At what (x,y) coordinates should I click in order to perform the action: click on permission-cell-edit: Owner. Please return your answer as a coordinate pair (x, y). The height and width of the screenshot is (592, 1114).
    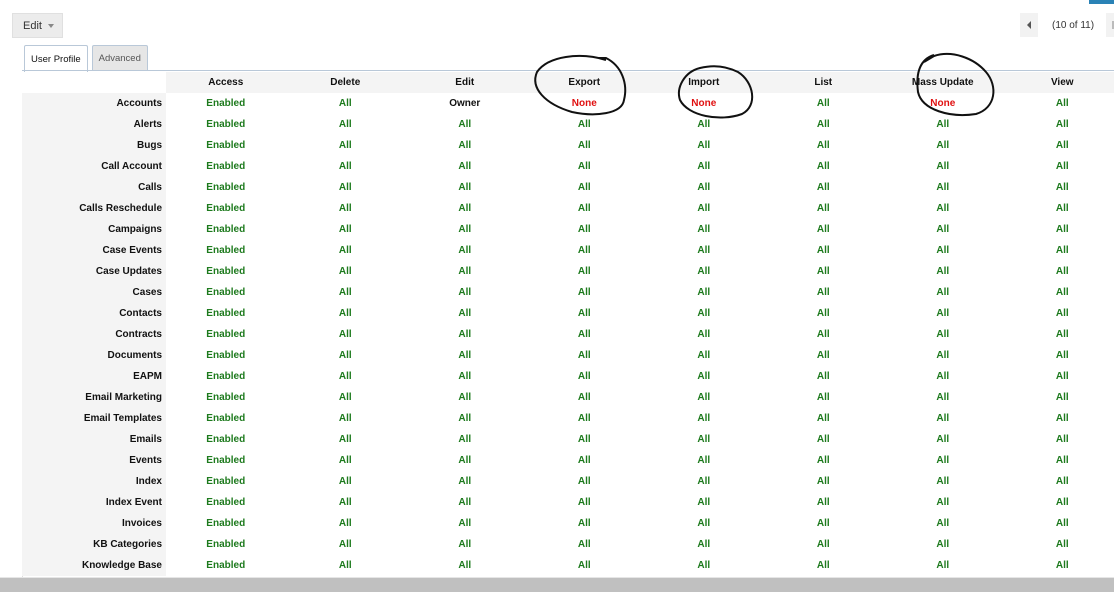
    Looking at the image, I should click on (465, 103).